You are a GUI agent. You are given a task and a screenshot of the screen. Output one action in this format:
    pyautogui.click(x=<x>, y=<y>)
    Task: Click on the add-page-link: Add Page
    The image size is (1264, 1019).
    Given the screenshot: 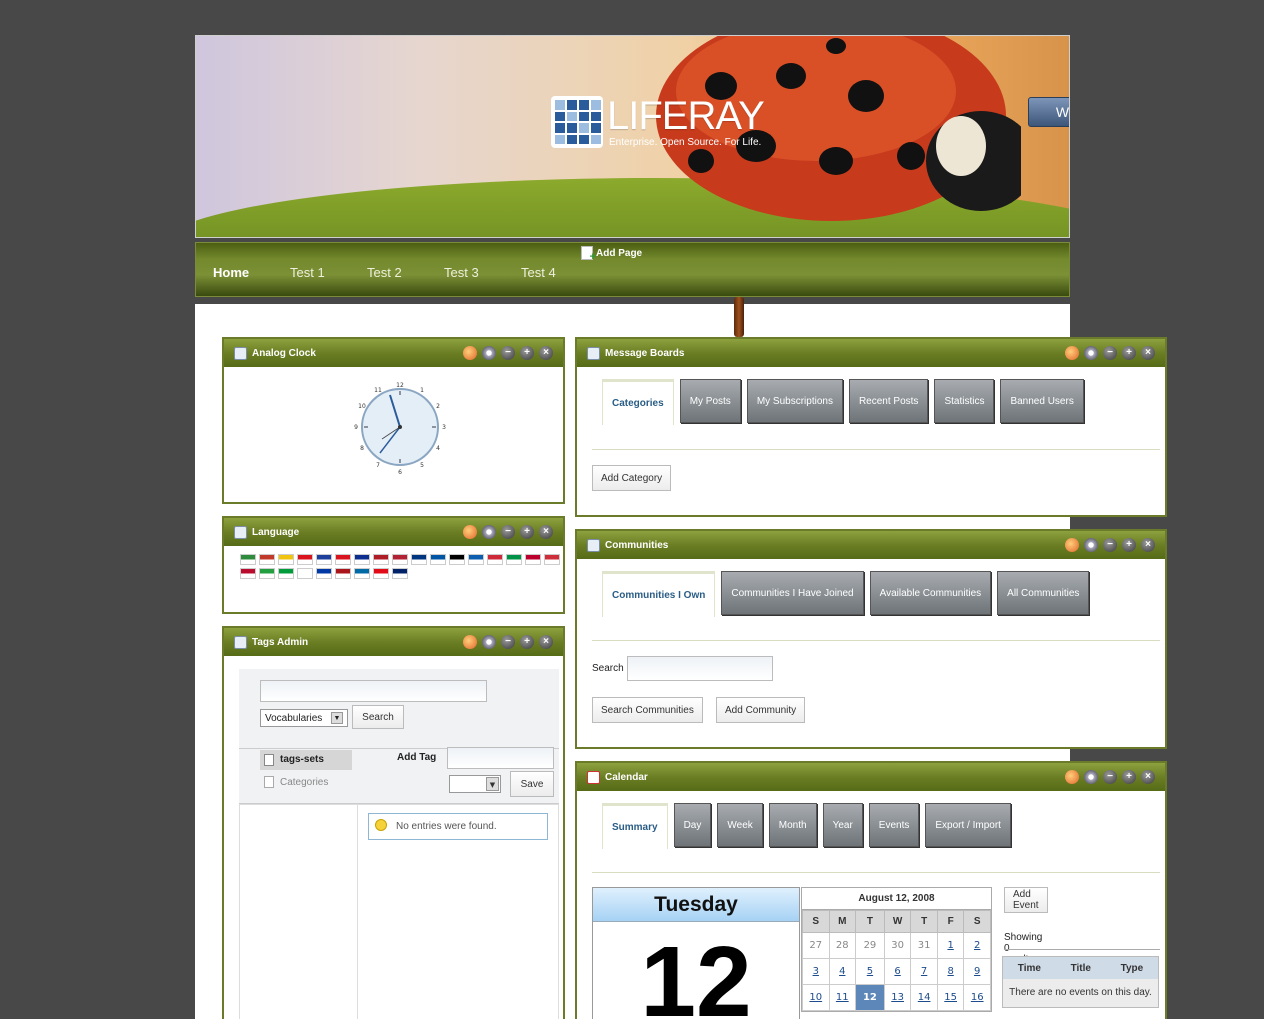 What is the action you would take?
    pyautogui.click(x=611, y=254)
    